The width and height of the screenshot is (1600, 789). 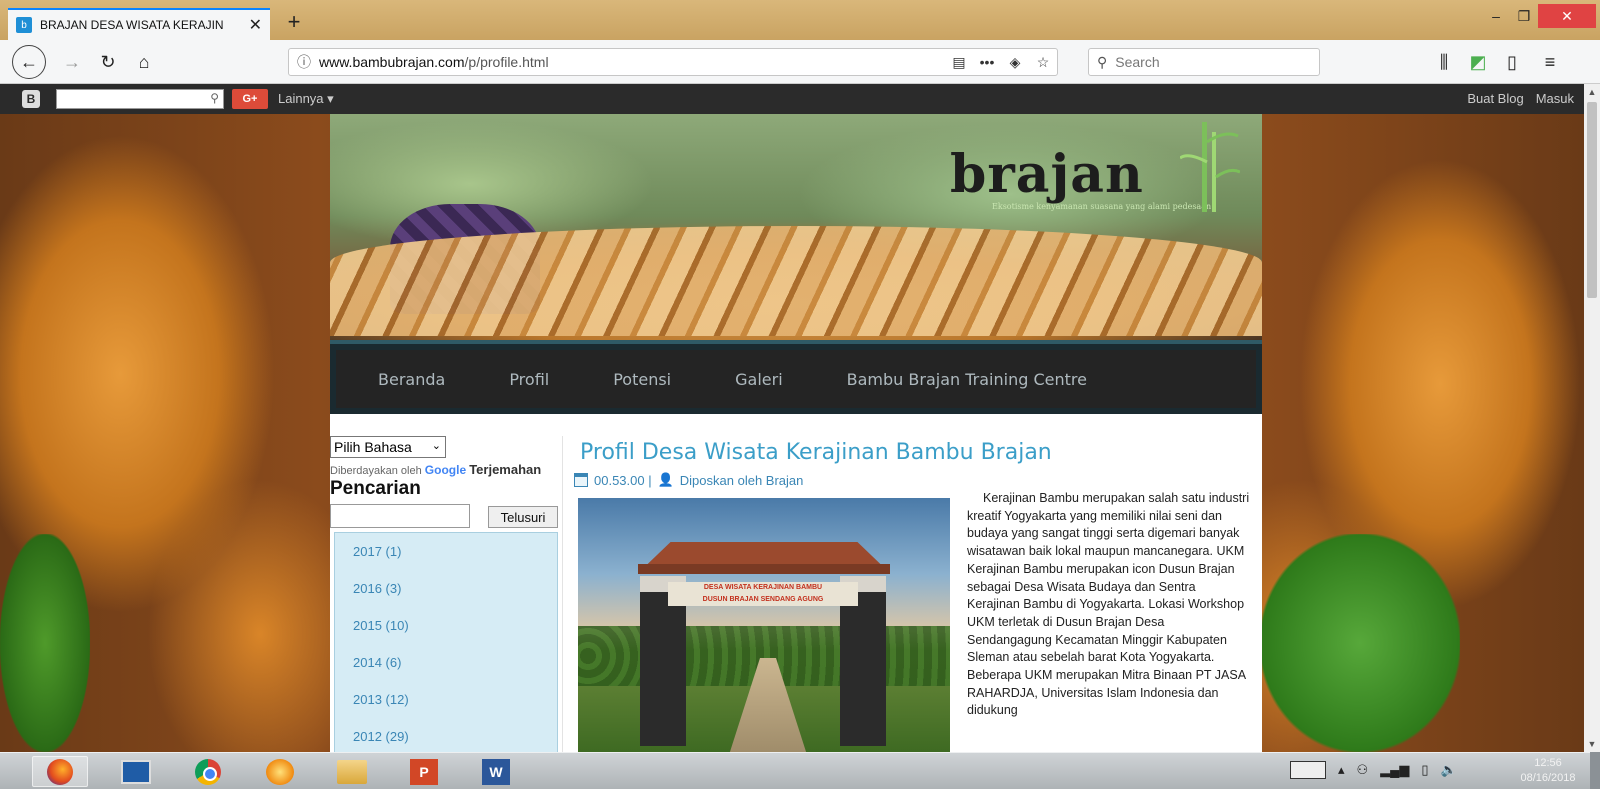 What do you see at coordinates (1548, 778) in the screenshot?
I see `clock-date: 08/16/2018` at bounding box center [1548, 778].